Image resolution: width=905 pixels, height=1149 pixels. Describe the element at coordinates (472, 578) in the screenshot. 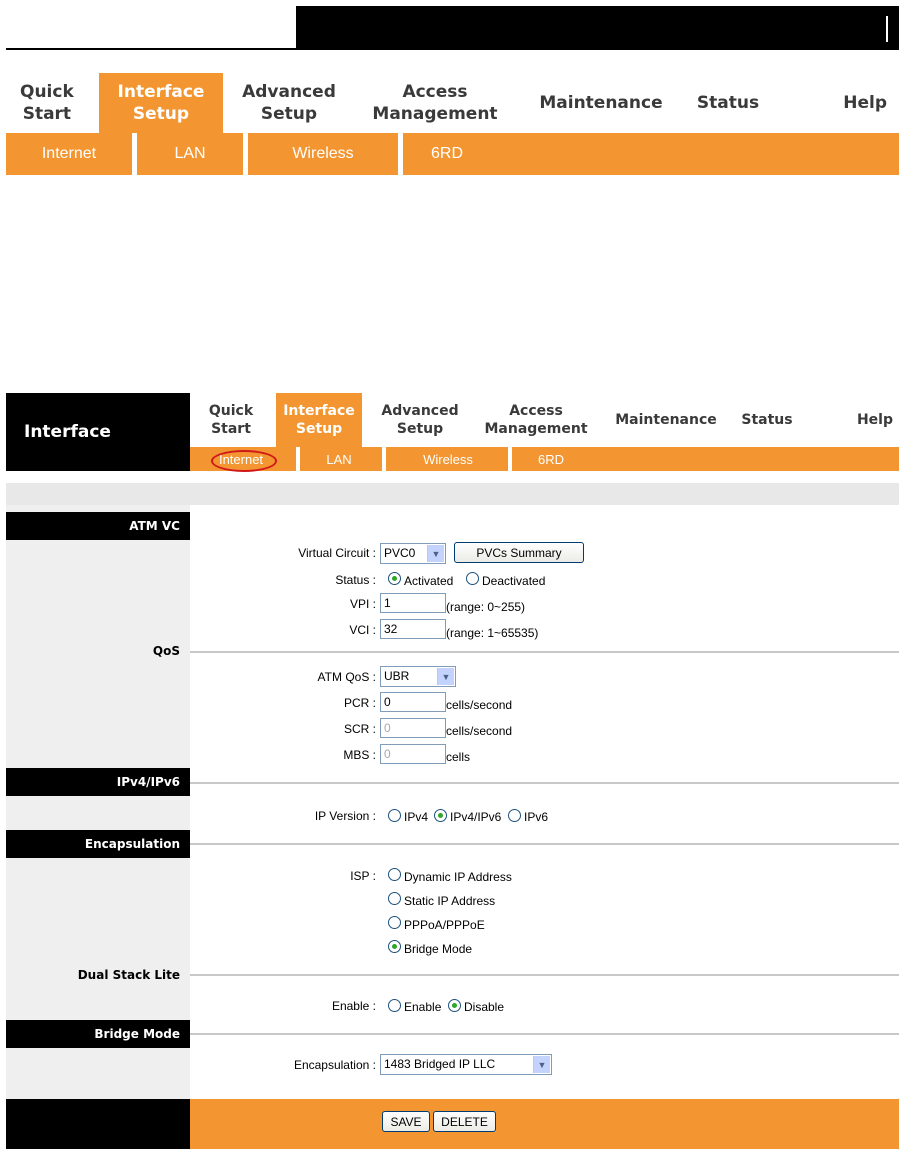

I see `status-deactivated-radio` at that location.